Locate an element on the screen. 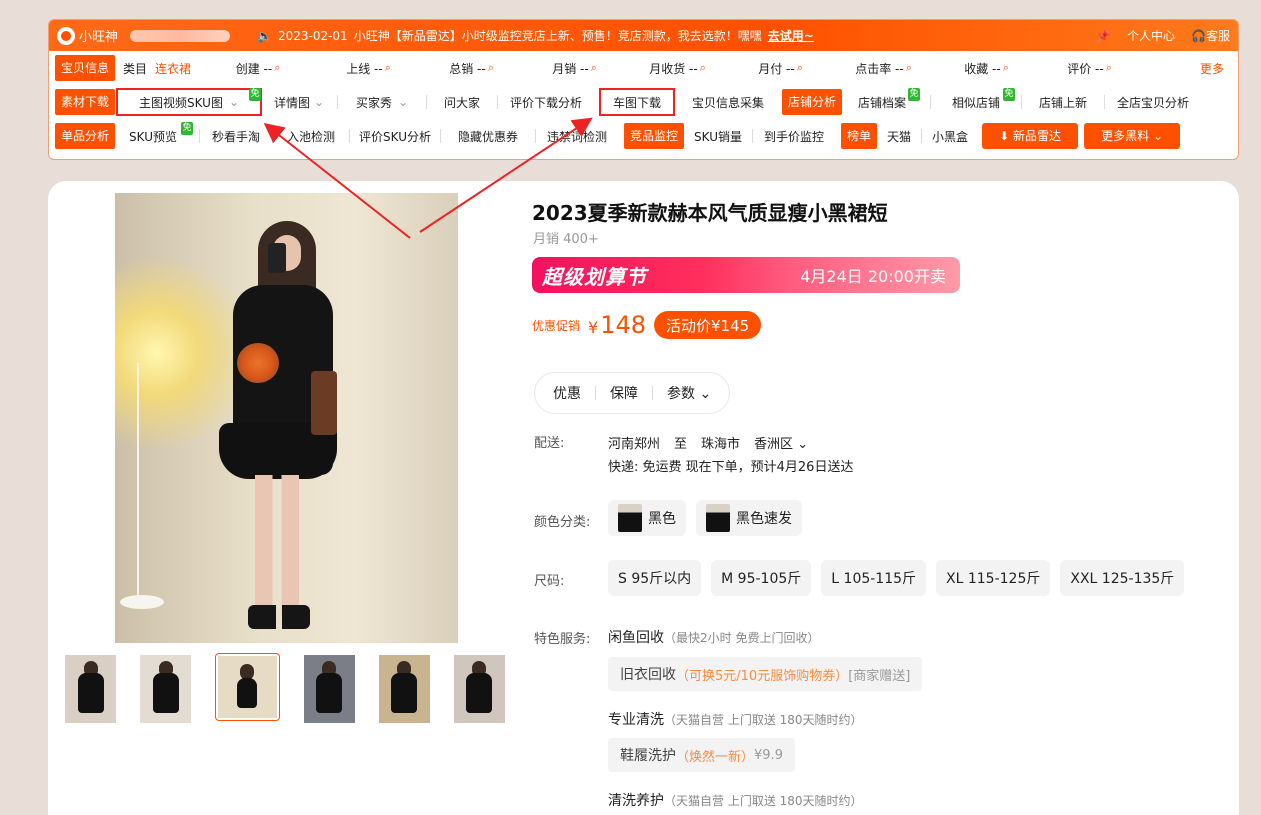 The height and width of the screenshot is (815, 1261). color-option: 黑色速发 is located at coordinates (749, 518).